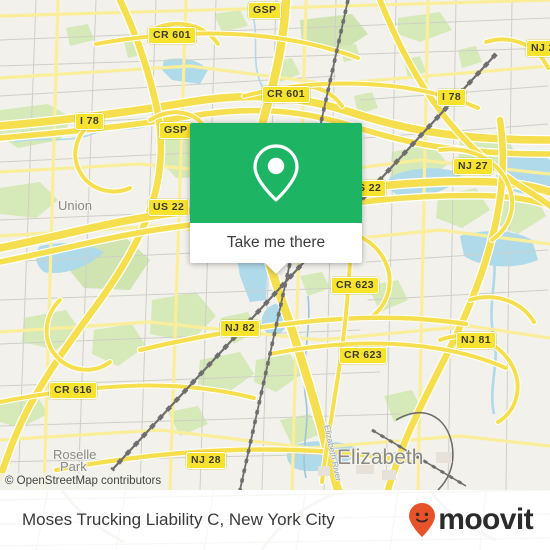 The height and width of the screenshot is (550, 550). I want to click on place-label-roselle-park: Park, so click(73, 466).